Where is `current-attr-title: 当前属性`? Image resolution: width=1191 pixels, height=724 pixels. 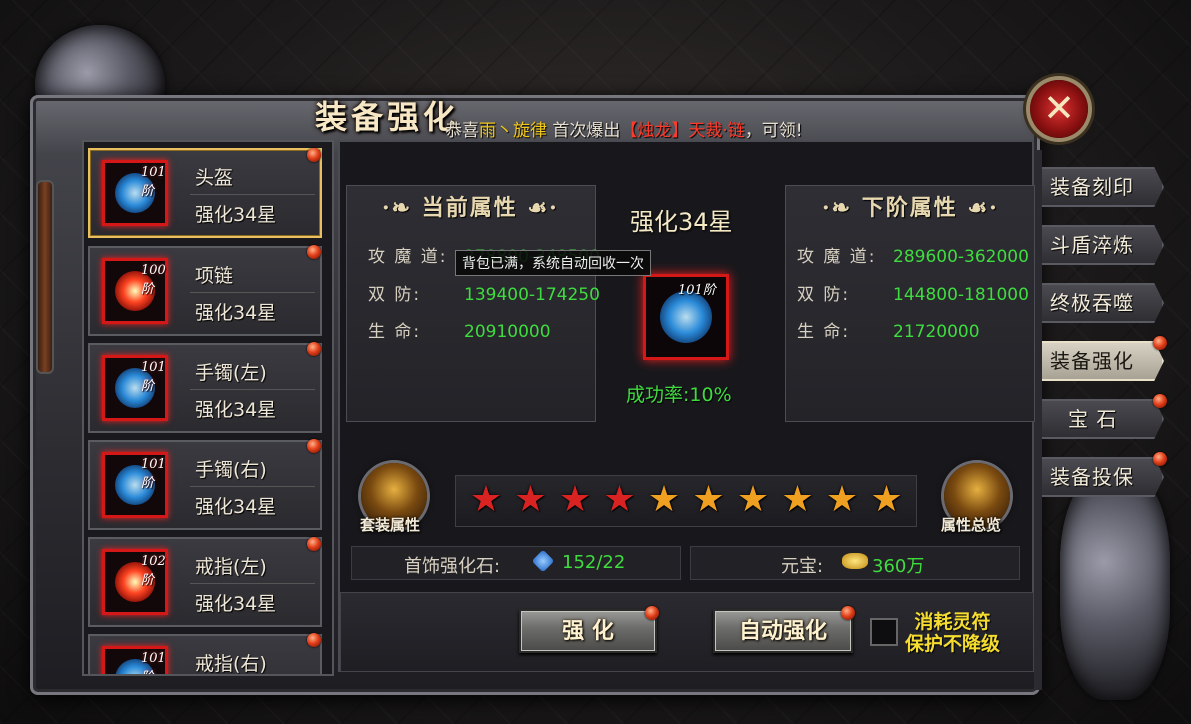
current-attr-title: 当前属性 is located at coordinates (469, 208).